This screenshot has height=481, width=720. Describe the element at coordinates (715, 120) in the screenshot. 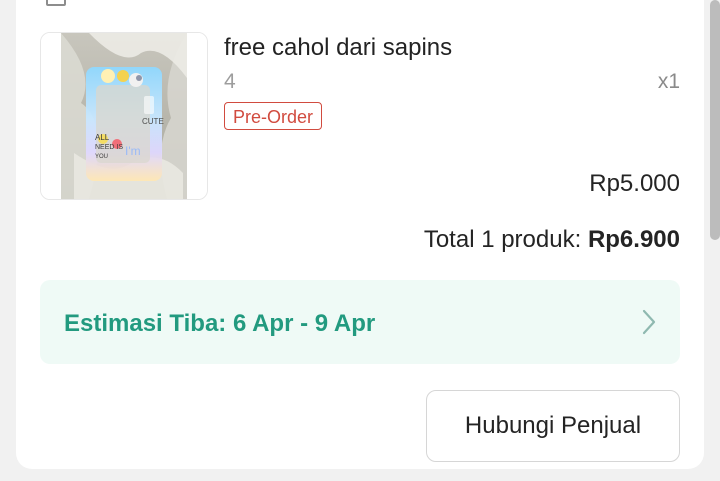

I see `page-scrollbar` at that location.